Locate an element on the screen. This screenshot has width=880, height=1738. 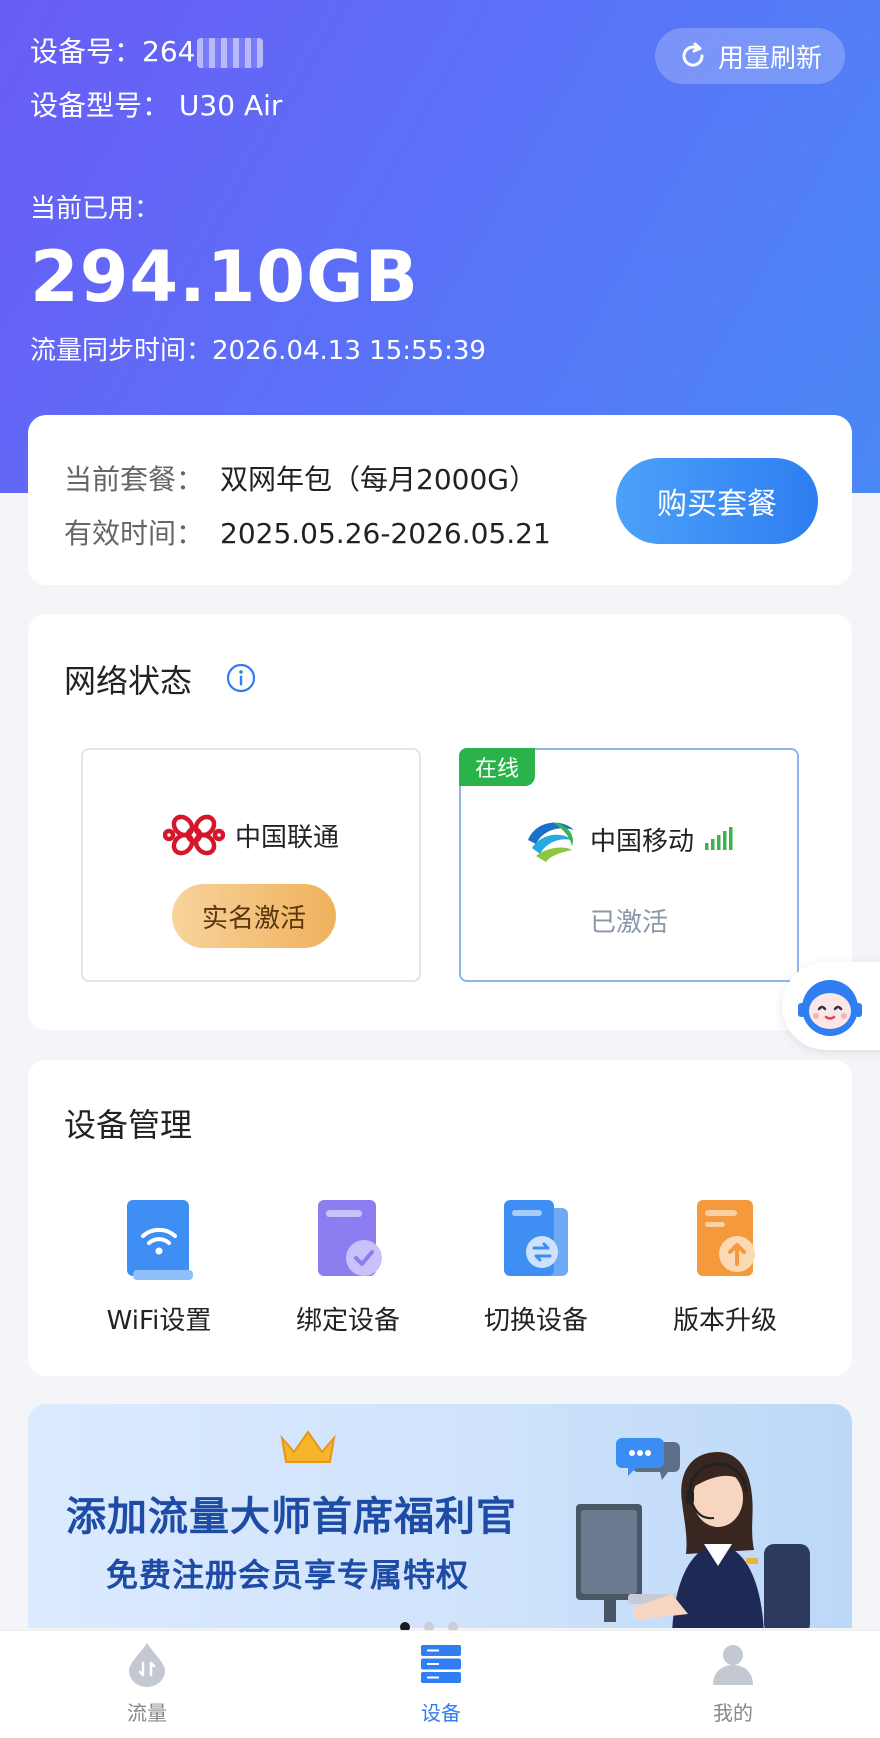
sync-time-value: 2026.04.13 15:55:39 is located at coordinates (349, 351).